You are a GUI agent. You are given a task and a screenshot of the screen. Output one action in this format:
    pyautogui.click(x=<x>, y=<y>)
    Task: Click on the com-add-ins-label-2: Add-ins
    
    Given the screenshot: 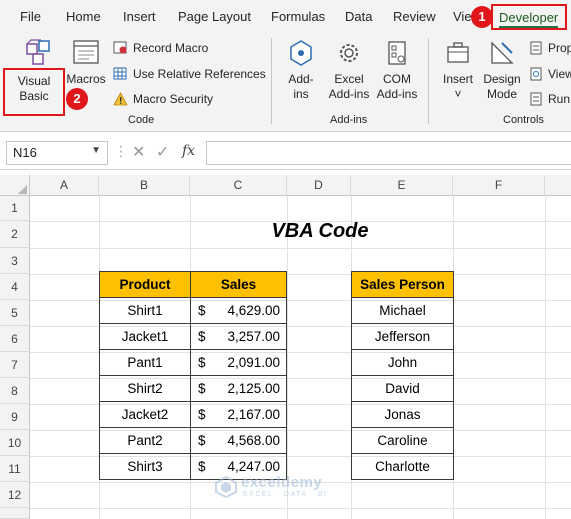 What is the action you would take?
    pyautogui.click(x=397, y=94)
    